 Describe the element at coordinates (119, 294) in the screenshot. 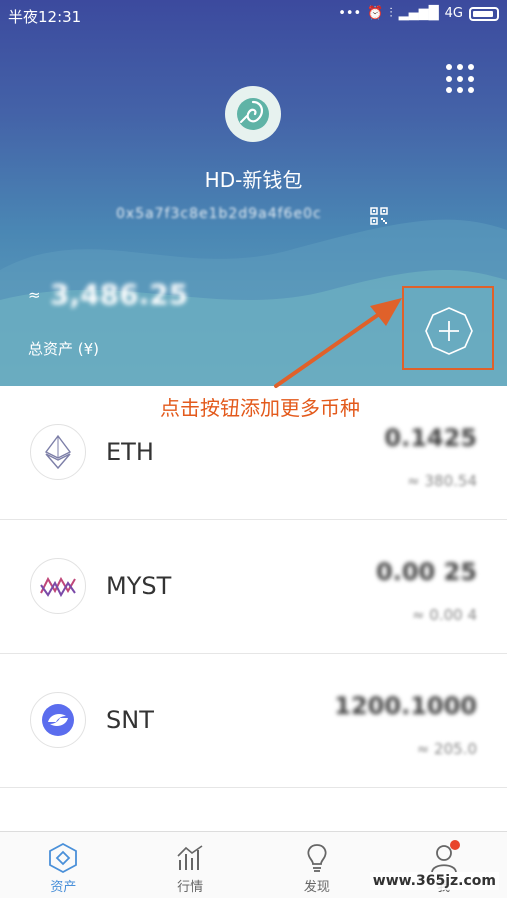

I see `total-asset-value: 3,486.25` at that location.